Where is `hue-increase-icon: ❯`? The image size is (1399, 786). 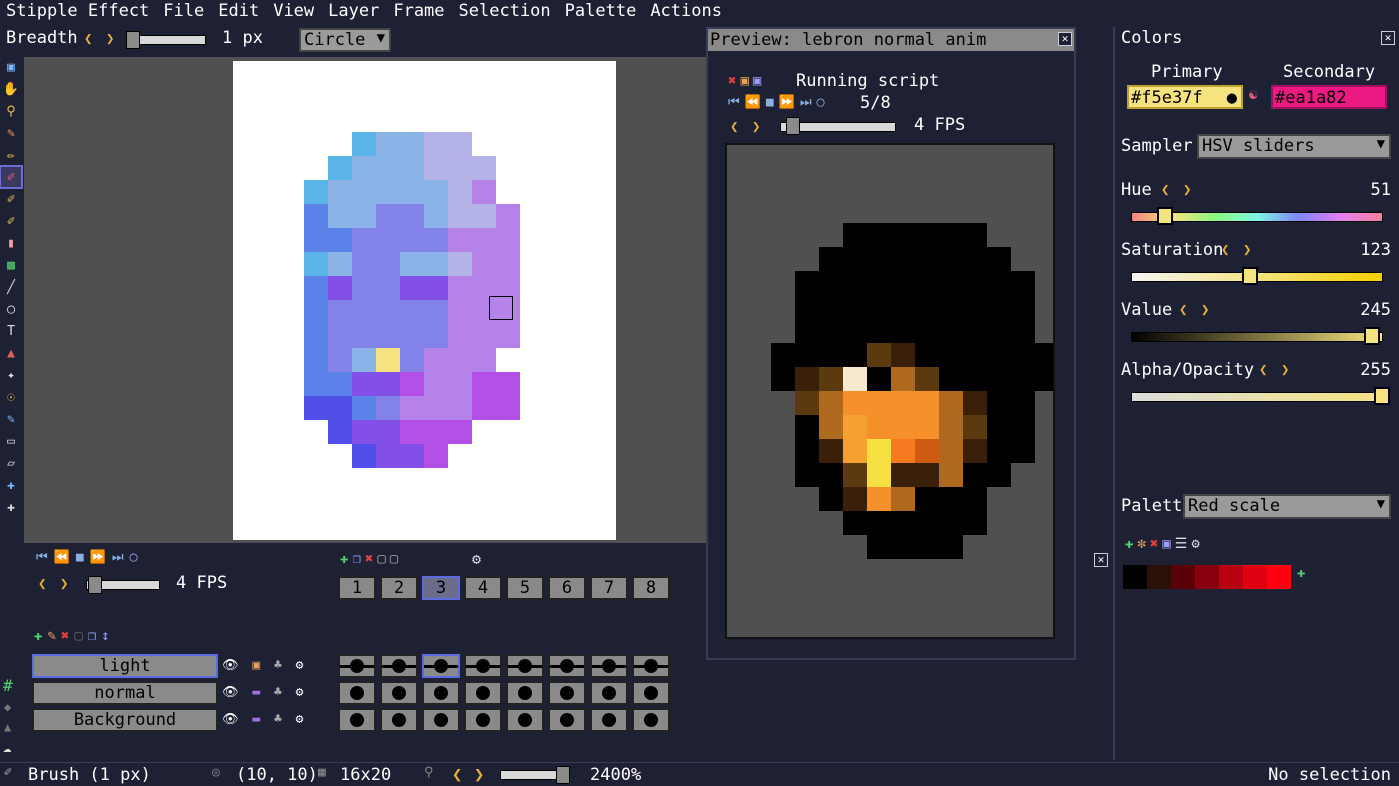 hue-increase-icon: ❯ is located at coordinates (1187, 190).